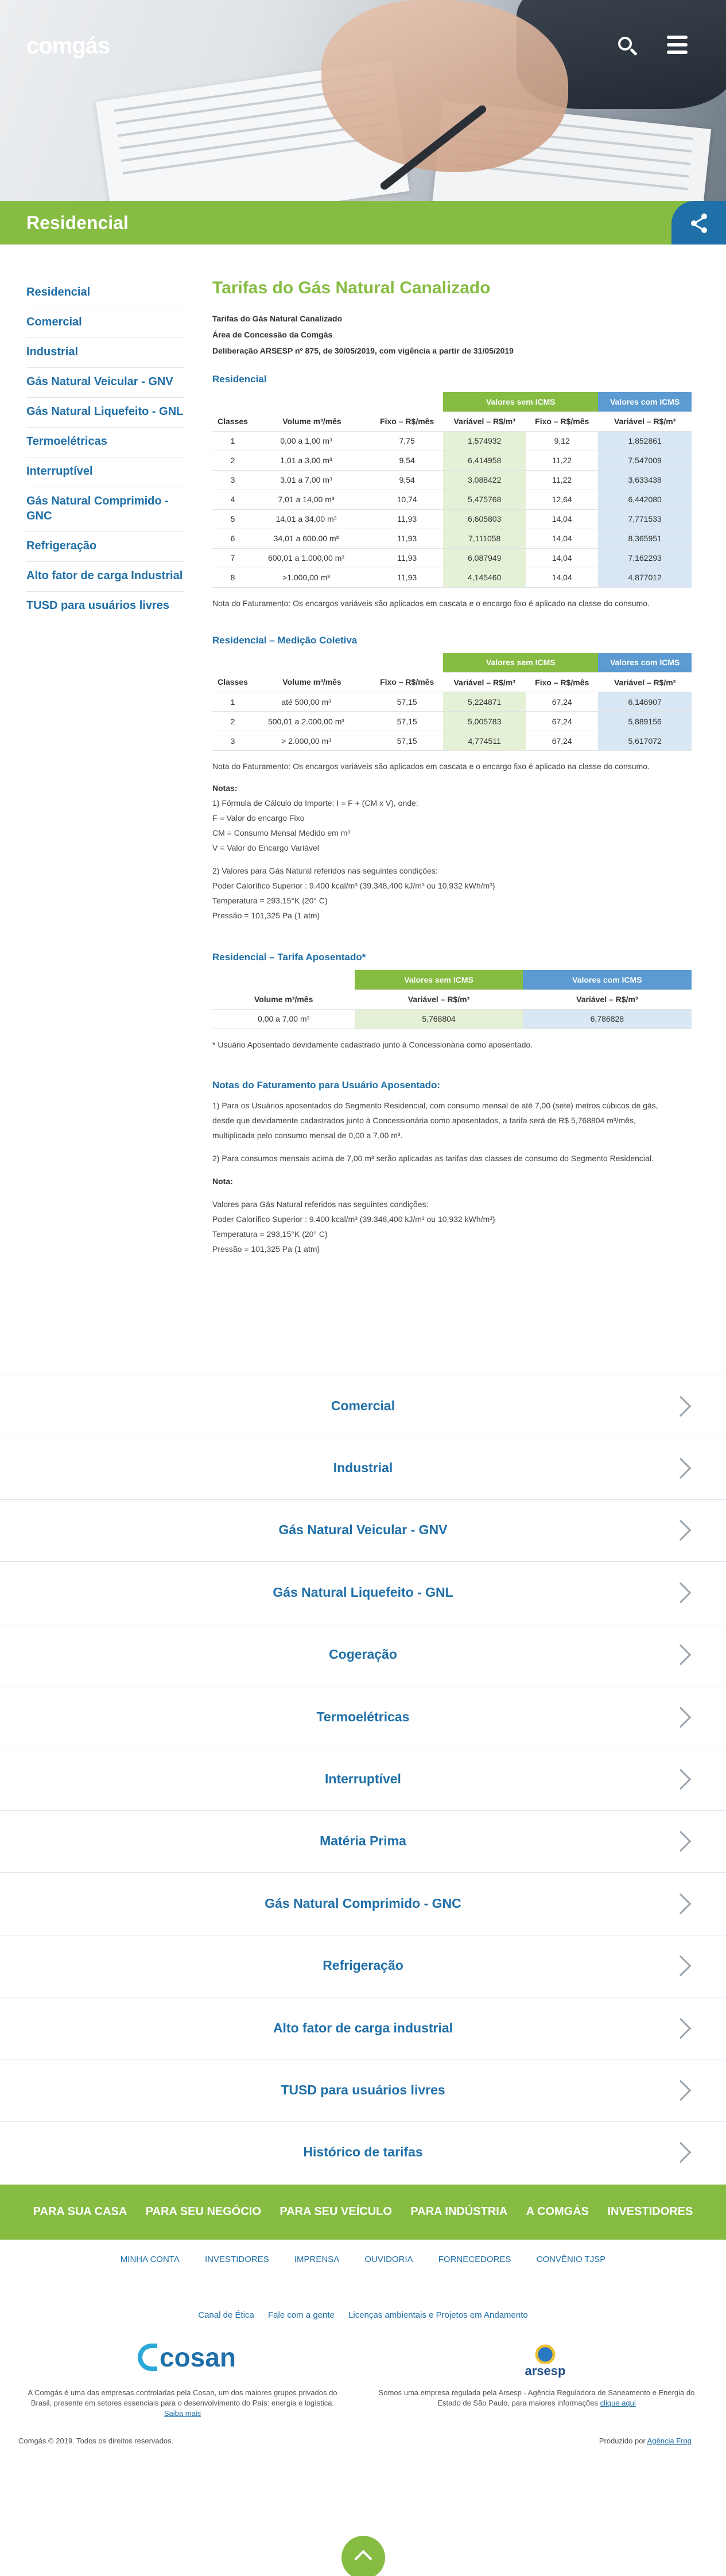  What do you see at coordinates (105, 383) in the screenshot?
I see `sidebar-item-gnv: Gás Natural Veicular - GNV` at bounding box center [105, 383].